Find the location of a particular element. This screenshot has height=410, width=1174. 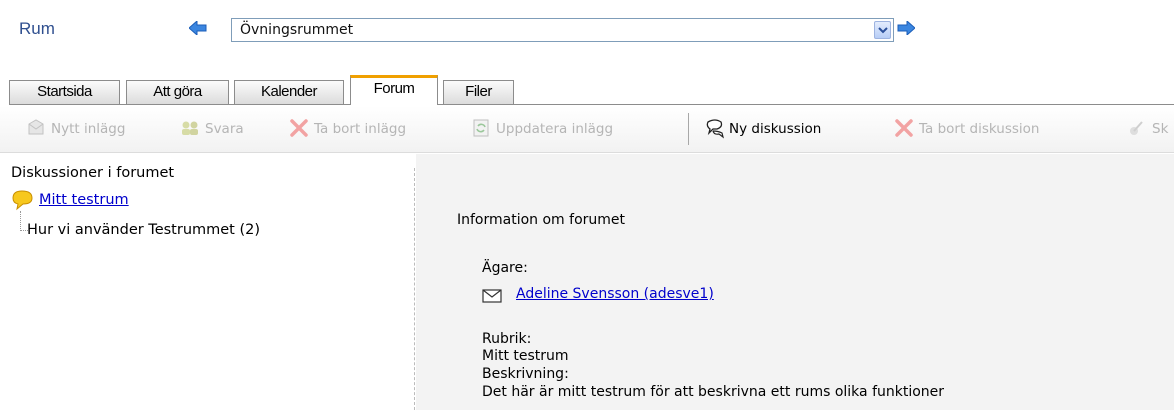

reply-icon is located at coordinates (190, 128).